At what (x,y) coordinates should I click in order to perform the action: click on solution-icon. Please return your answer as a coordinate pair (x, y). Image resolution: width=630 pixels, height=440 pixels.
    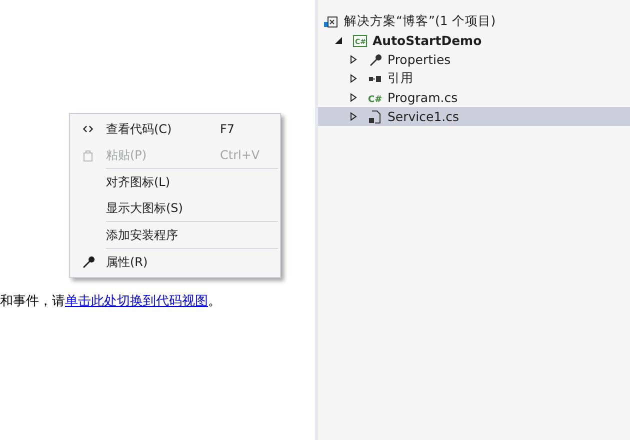
    Looking at the image, I should click on (331, 21).